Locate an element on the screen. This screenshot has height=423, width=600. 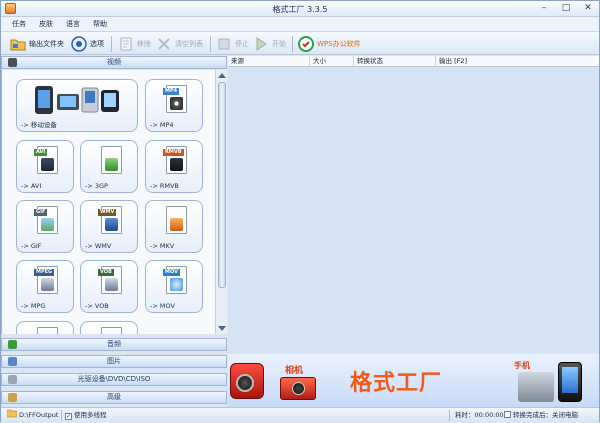
file-tag: RMVB is located at coordinates (173, 152).